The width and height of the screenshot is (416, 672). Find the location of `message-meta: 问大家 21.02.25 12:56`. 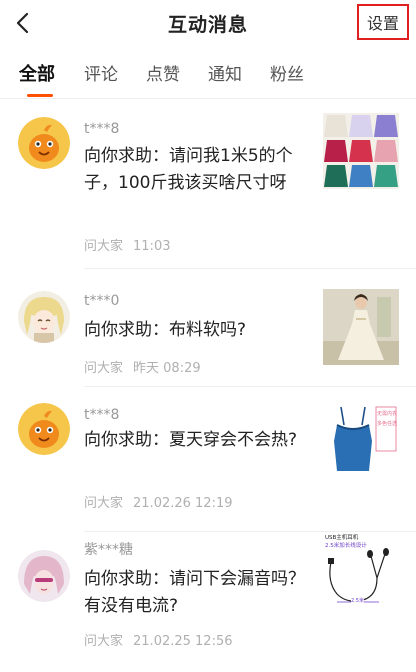

message-meta: 问大家 21.02.25 12:56 is located at coordinates (158, 639).